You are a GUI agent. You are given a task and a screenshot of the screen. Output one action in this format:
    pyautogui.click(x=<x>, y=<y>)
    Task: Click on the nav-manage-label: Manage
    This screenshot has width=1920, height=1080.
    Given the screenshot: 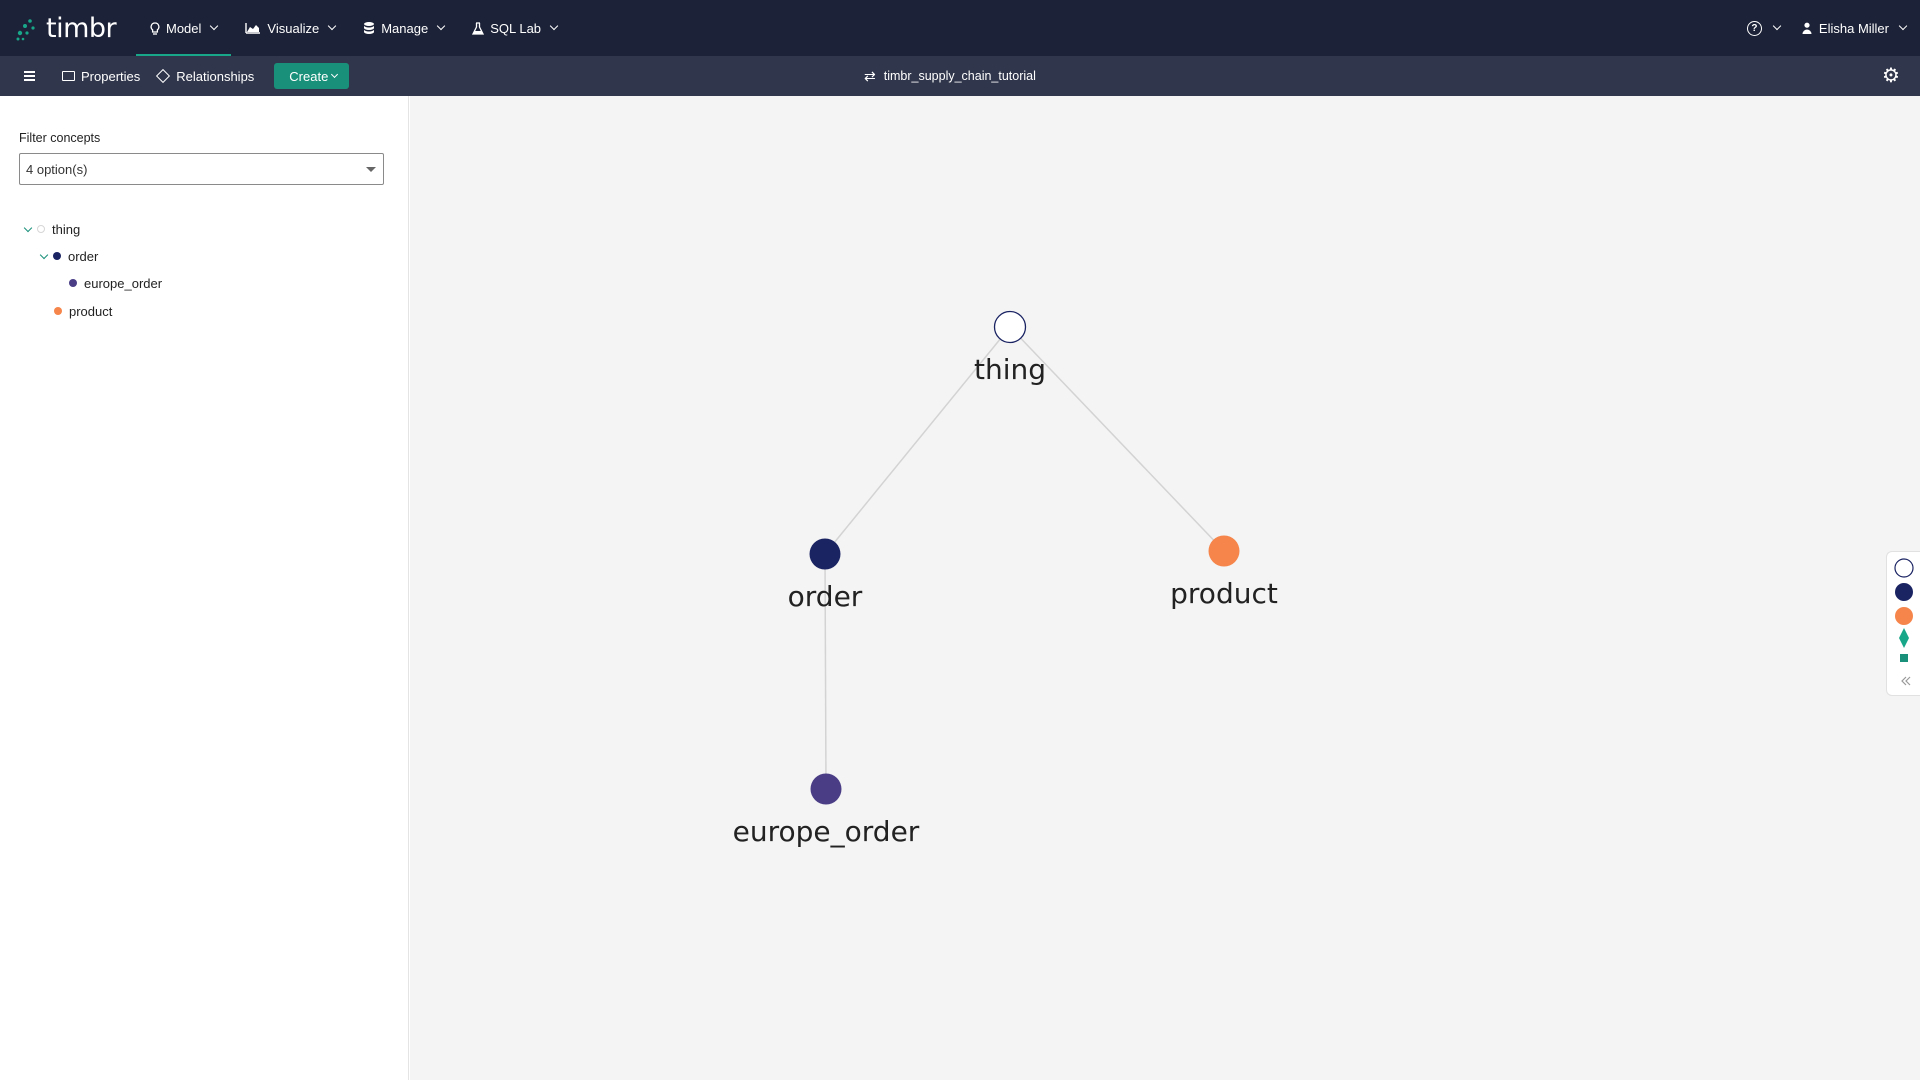 What is the action you would take?
    pyautogui.click(x=405, y=28)
    